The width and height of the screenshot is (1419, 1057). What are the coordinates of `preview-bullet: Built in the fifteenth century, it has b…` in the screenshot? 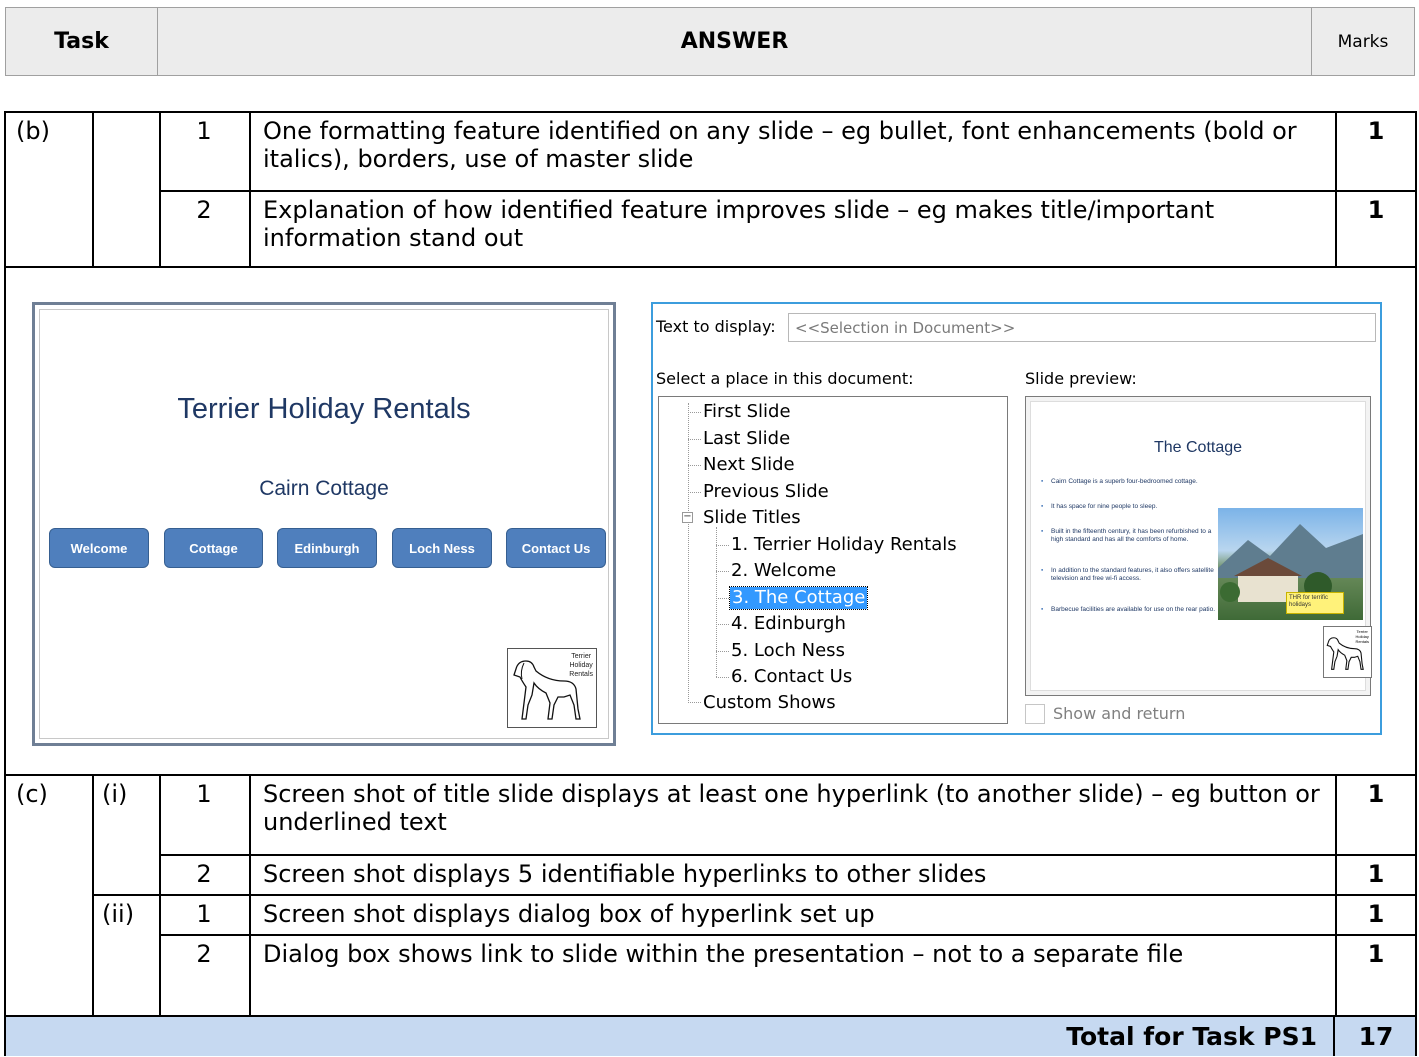 It's located at (1128, 535).